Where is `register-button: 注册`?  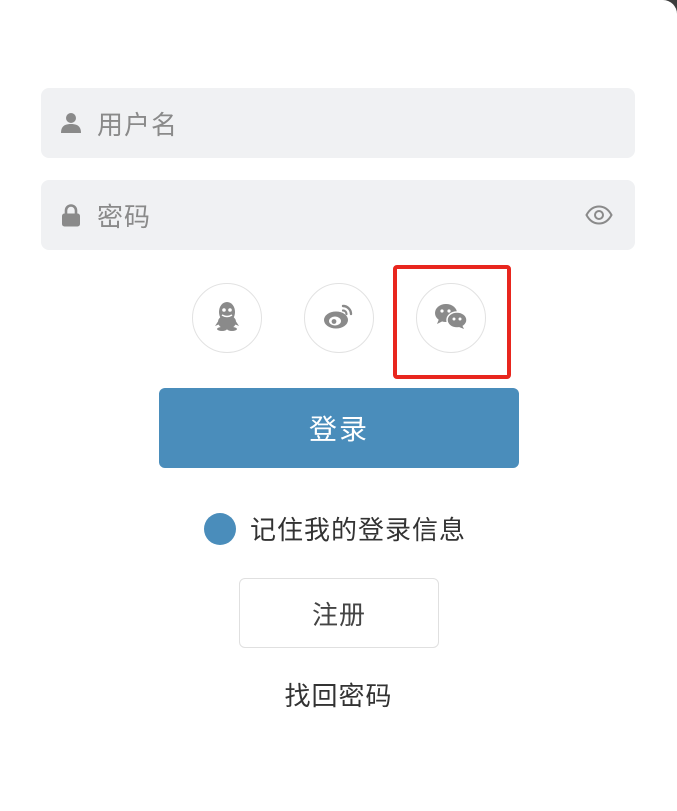 register-button: 注册 is located at coordinates (339, 613).